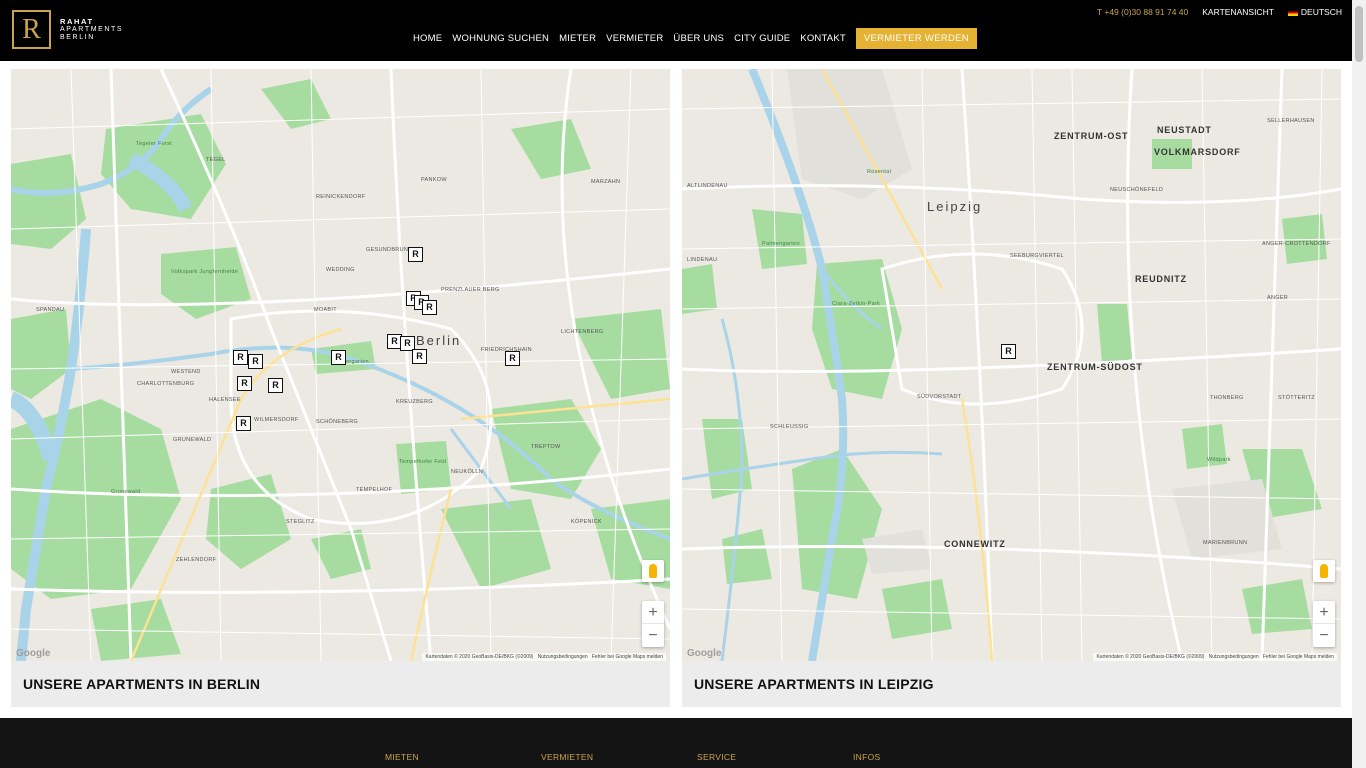  Describe the element at coordinates (126, 492) in the screenshot. I see `park-label: Grunewald` at that location.